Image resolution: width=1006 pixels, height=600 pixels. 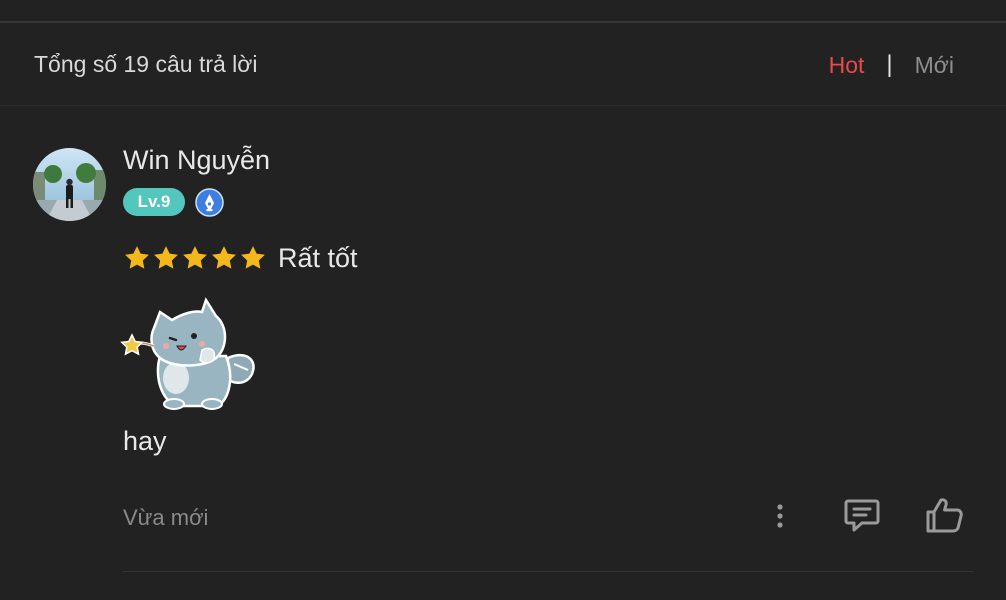 I want to click on sort-toggle: Hot | Mới, so click(x=891, y=65).